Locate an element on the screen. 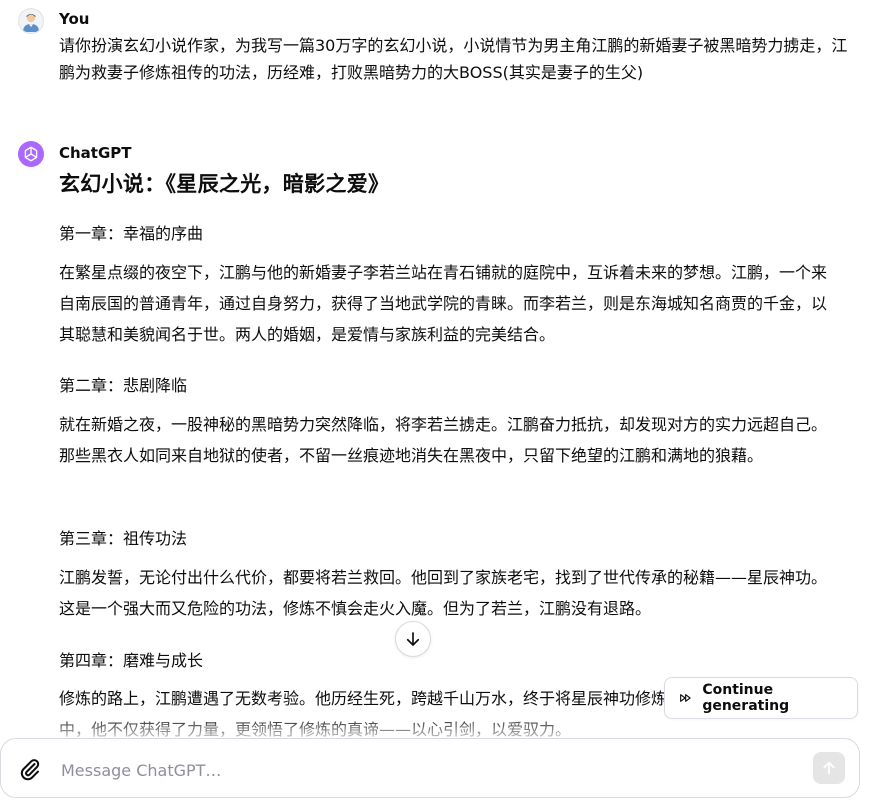  continue-generating-label: Continue generating is located at coordinates (746, 698).